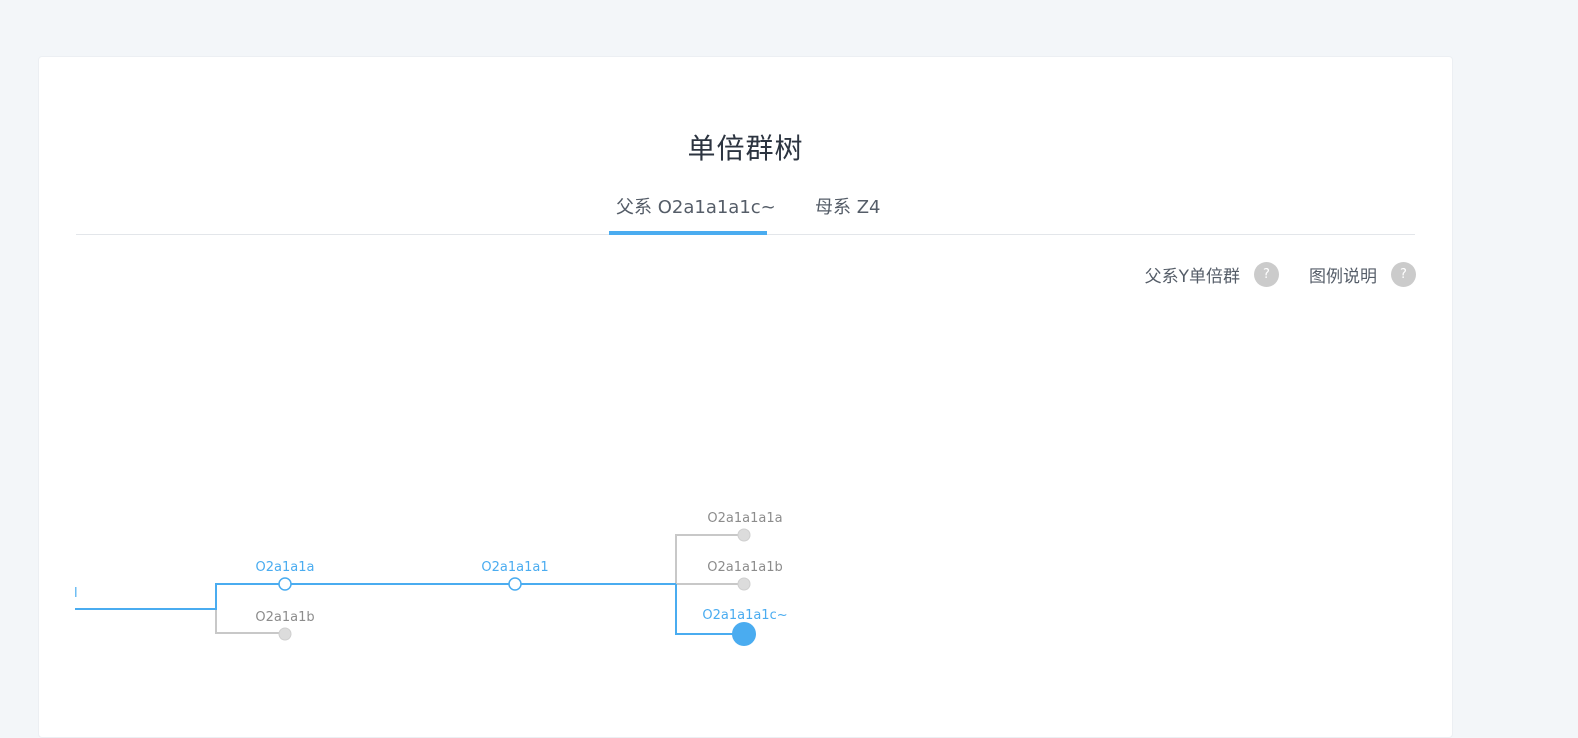  Describe the element at coordinates (514, 567) in the screenshot. I see `node-label: O2a1a1a1` at that location.